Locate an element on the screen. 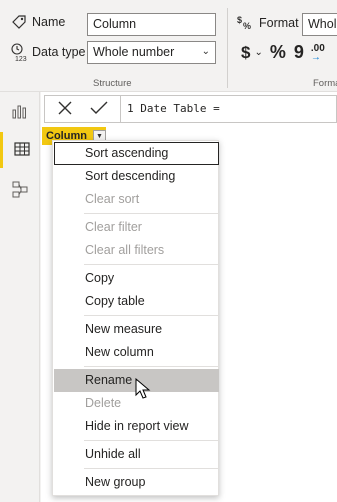 The width and height of the screenshot is (337, 502). menu-item-clear-filter: Clear filter is located at coordinates (113, 227).